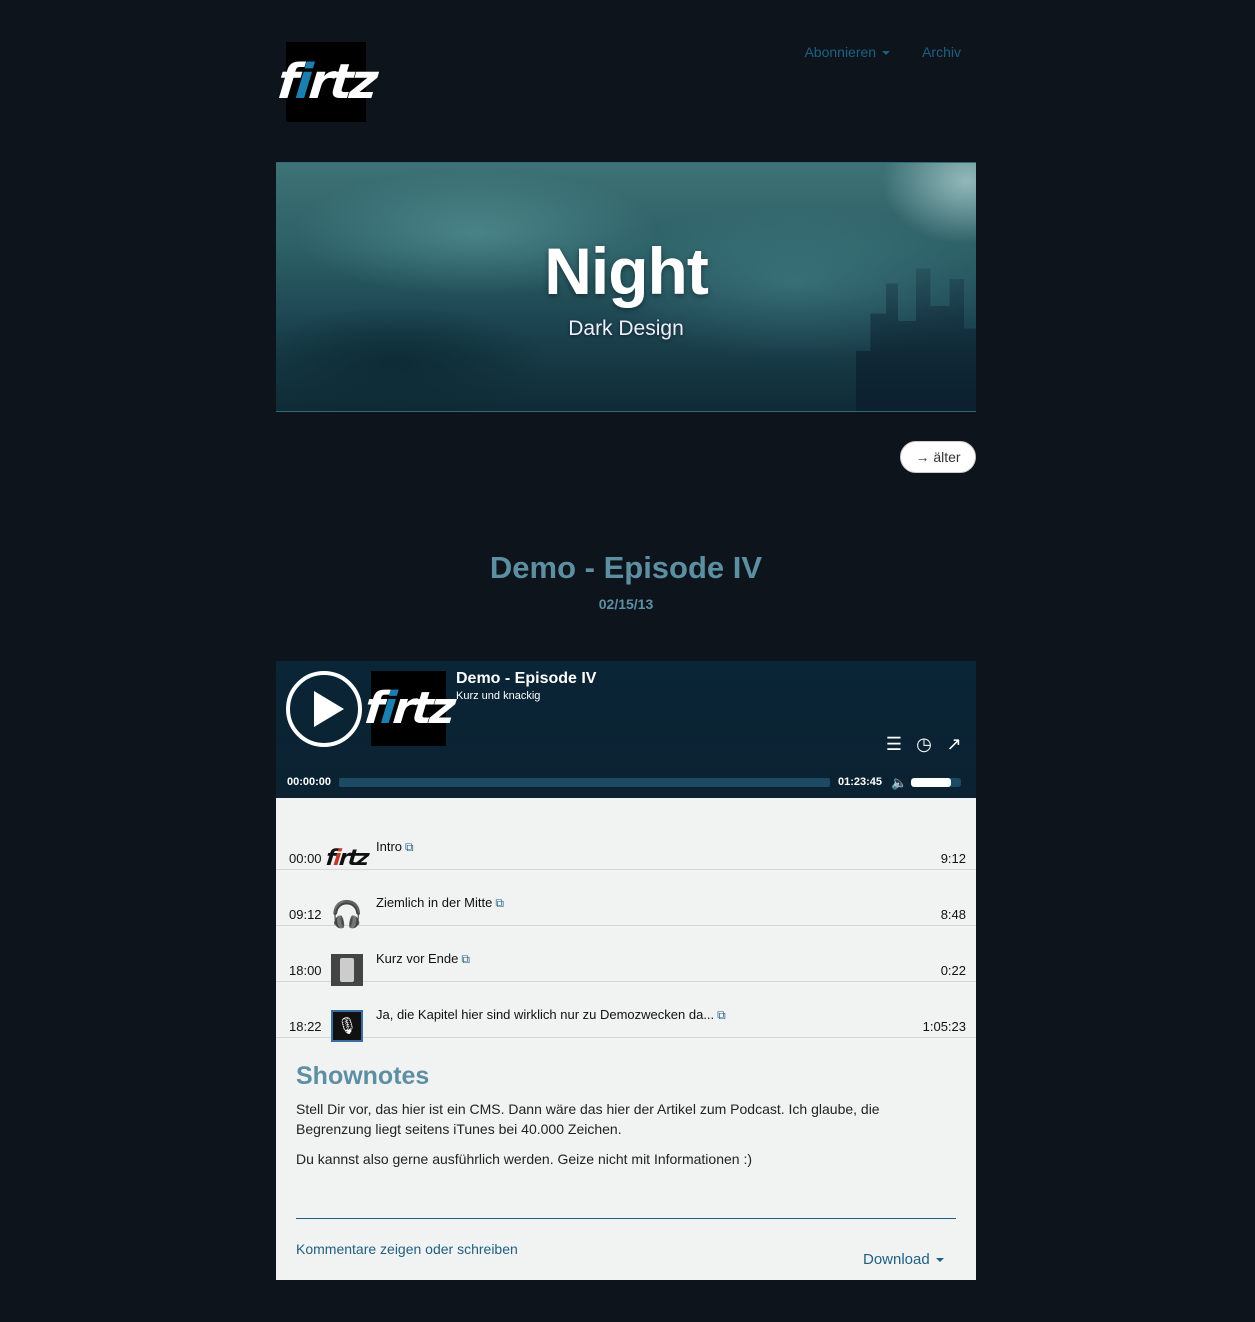 This screenshot has height=1322, width=1255. Describe the element at coordinates (305, 970) in the screenshot. I see `chapter-start: 18:00` at that location.